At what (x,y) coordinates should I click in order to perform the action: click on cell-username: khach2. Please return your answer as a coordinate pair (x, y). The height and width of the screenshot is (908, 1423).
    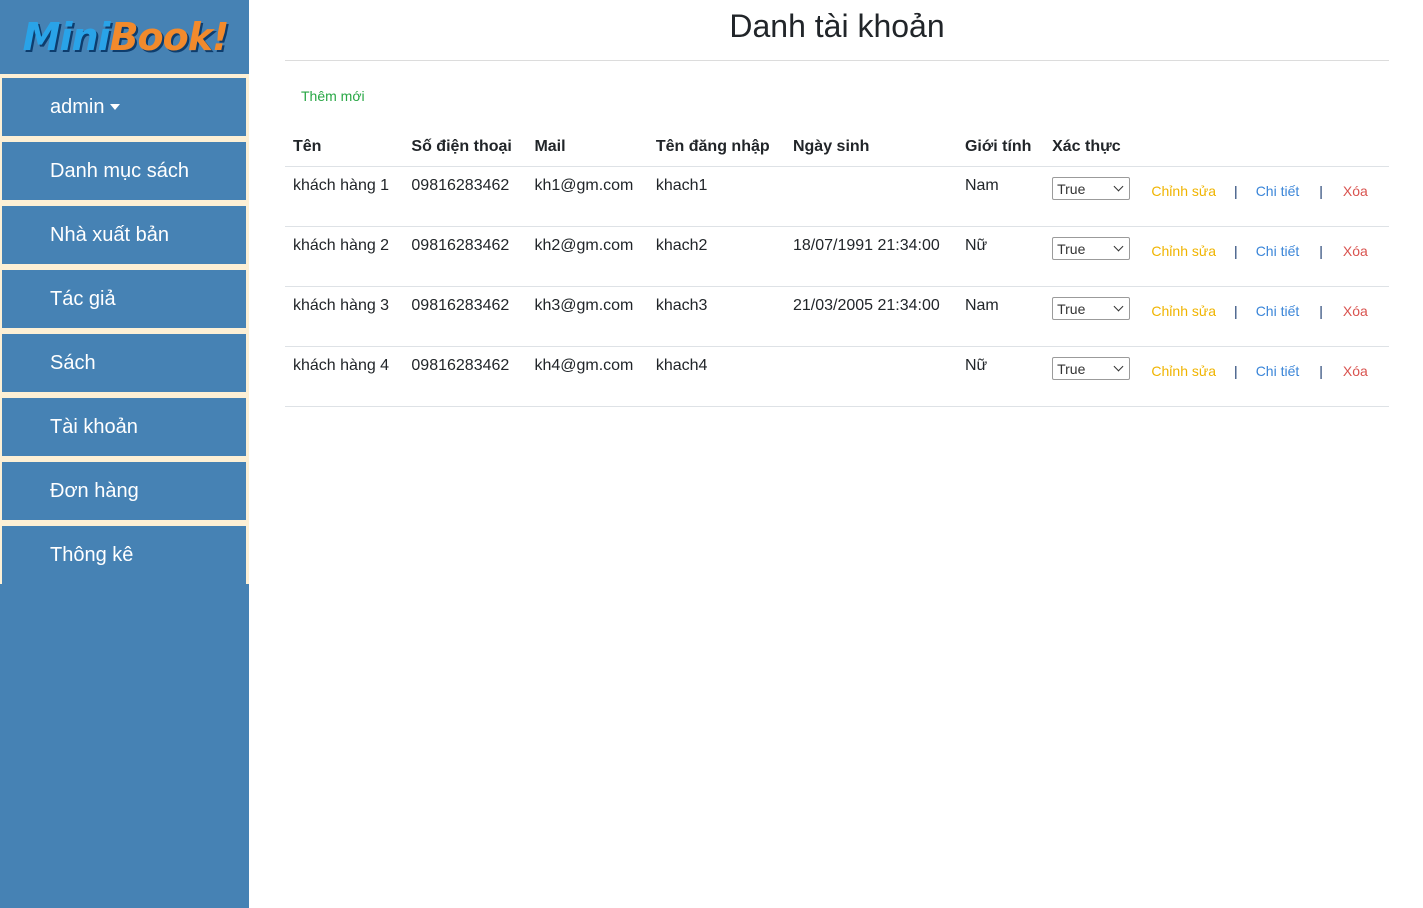
    Looking at the image, I should click on (716, 256).